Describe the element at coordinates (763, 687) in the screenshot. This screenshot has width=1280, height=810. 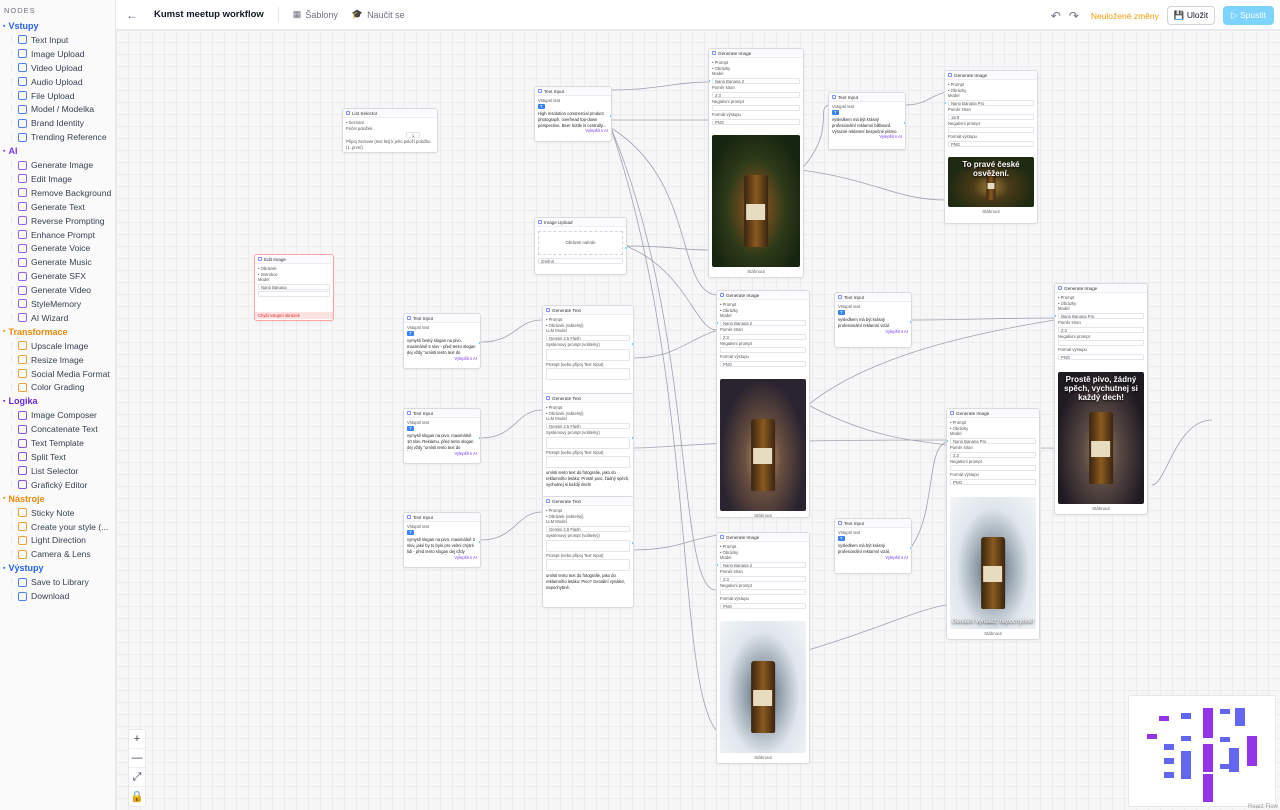
I see `generated-image` at that location.